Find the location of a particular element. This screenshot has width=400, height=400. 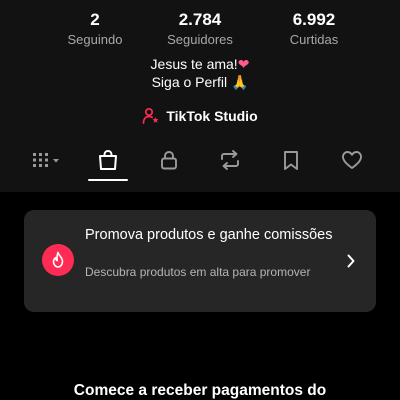

tab-favorites is located at coordinates (291, 160).